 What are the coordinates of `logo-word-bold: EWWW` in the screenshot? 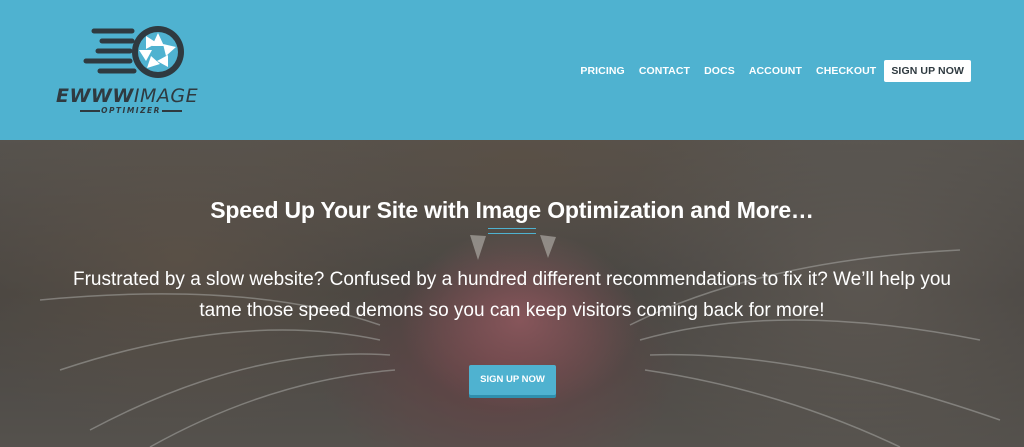 It's located at (95, 96).